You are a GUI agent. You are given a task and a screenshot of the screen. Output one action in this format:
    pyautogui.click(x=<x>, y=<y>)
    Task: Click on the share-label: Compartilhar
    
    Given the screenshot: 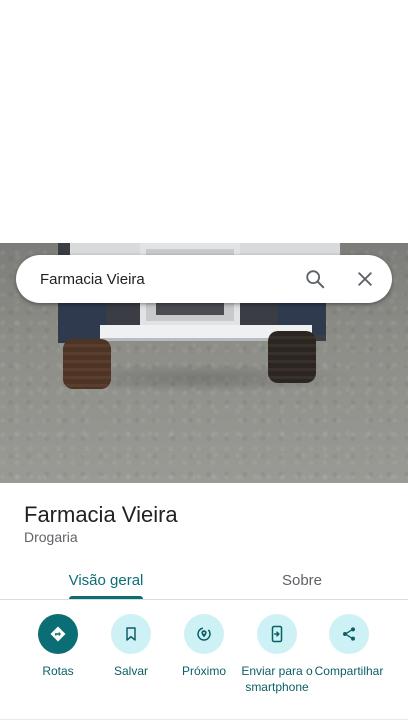 What is the action you would take?
    pyautogui.click(x=349, y=671)
    